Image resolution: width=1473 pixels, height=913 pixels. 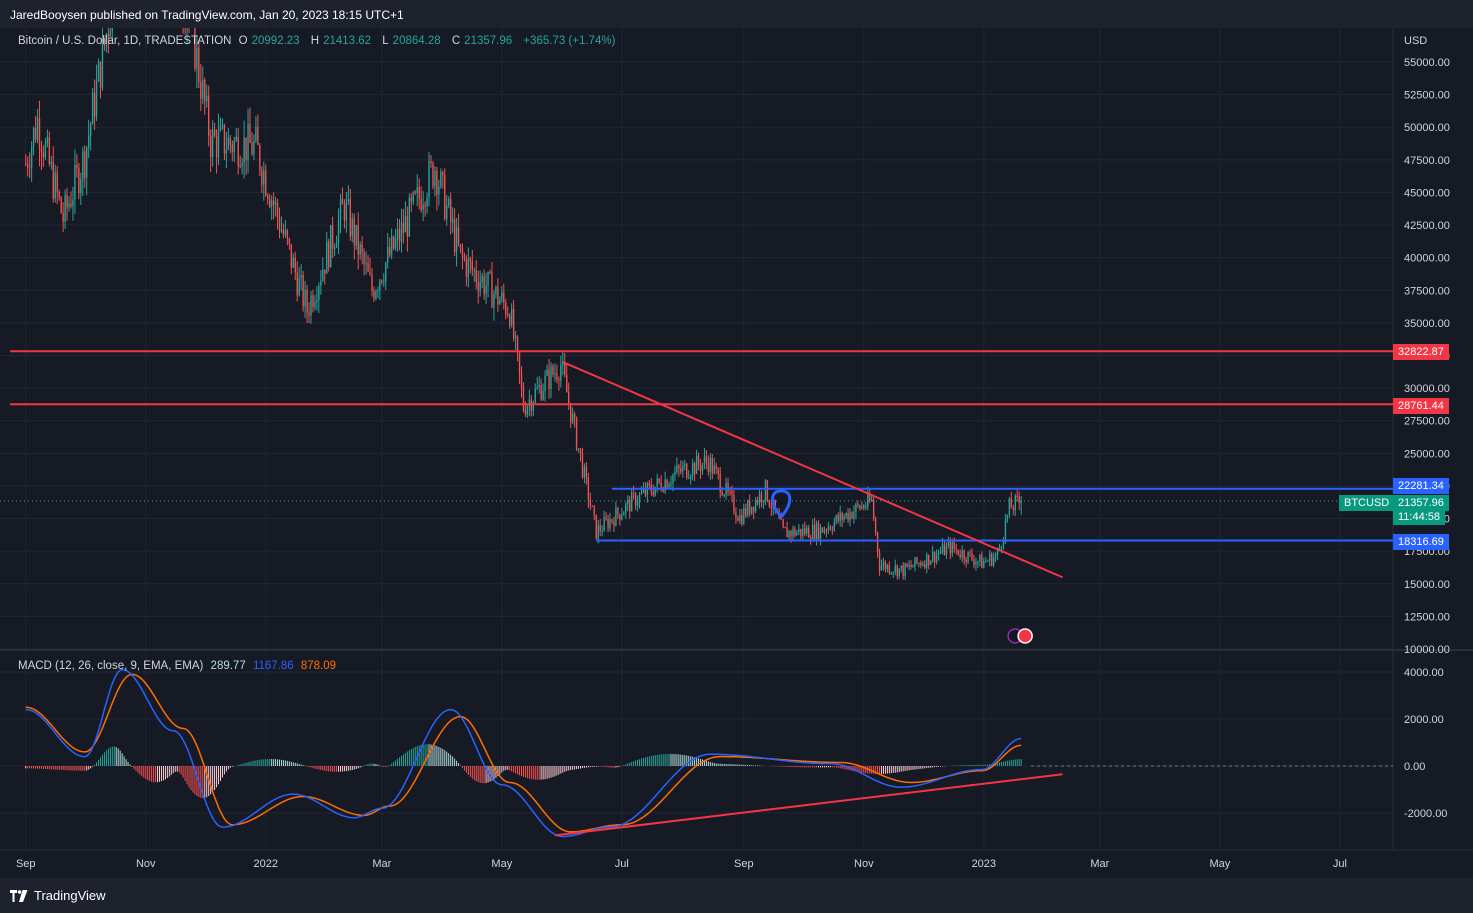 What do you see at coordinates (622, 864) in the screenshot?
I see `time-tick-label: Jul` at bounding box center [622, 864].